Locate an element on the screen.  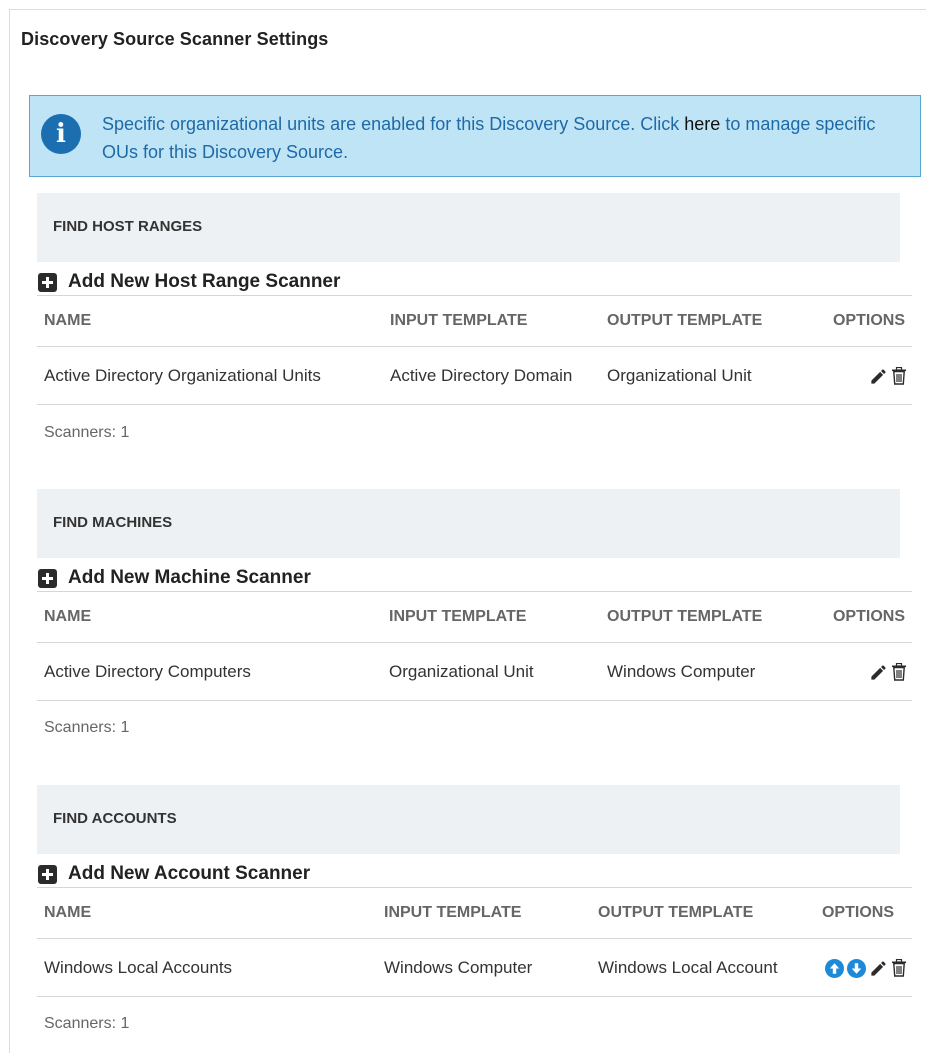
info-icon: i is located at coordinates (61, 134).